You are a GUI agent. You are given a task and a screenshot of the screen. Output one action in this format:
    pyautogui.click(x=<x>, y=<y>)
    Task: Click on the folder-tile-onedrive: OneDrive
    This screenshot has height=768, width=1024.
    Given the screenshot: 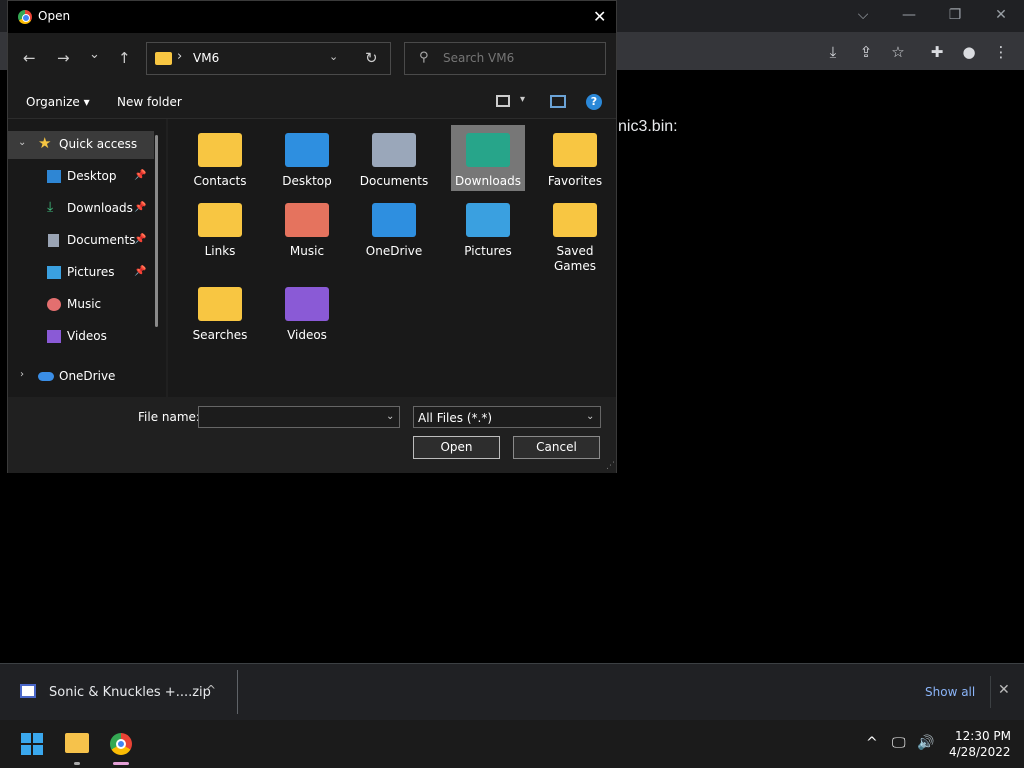 What is the action you would take?
    pyautogui.click(x=394, y=237)
    